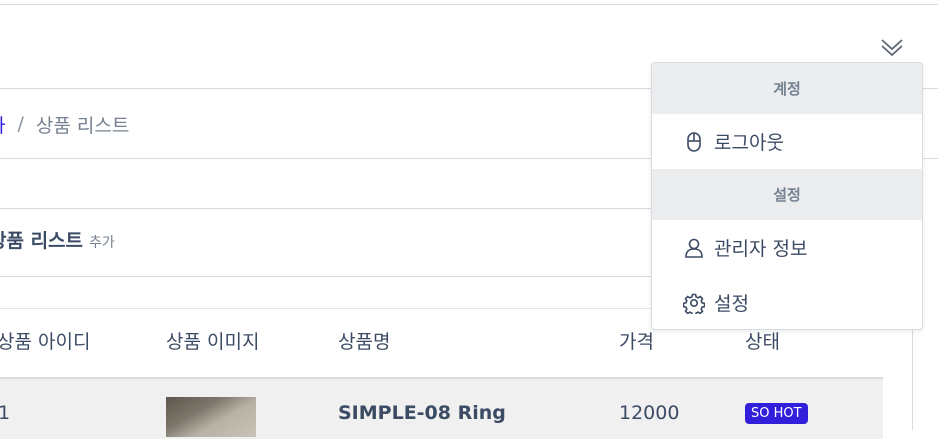 The image size is (938, 439). I want to click on chevron-double-down-icon, so click(892, 48).